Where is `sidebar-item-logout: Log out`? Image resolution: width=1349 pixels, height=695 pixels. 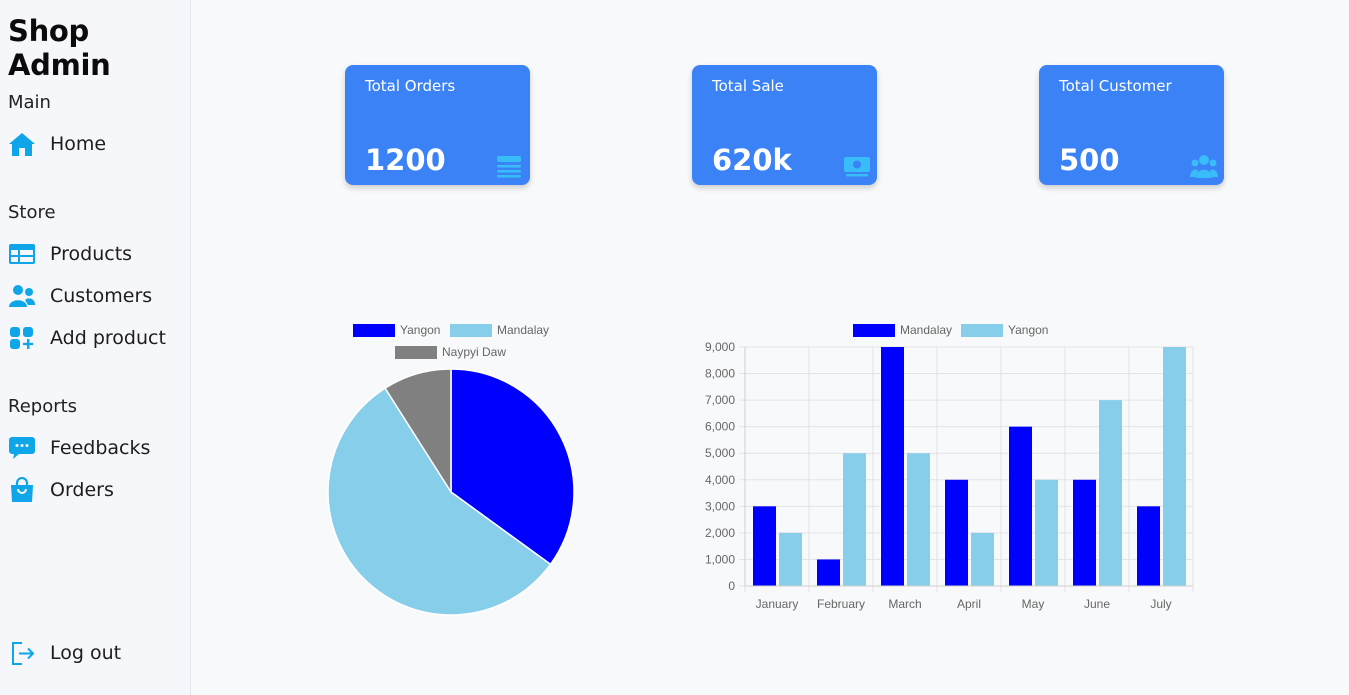 sidebar-item-logout: Log out is located at coordinates (64, 653).